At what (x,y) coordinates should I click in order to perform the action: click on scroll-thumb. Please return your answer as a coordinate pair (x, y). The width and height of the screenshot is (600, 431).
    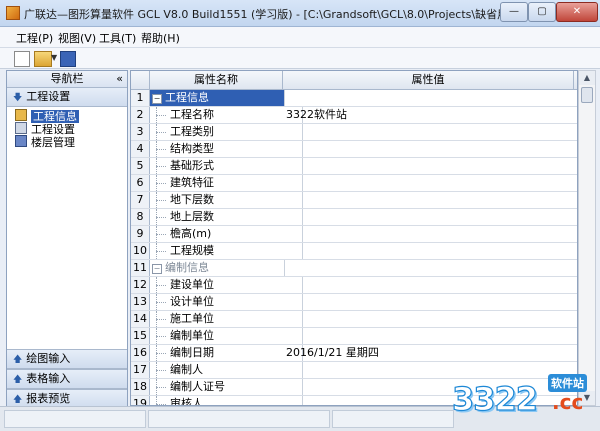
    Looking at the image, I should click on (587, 95).